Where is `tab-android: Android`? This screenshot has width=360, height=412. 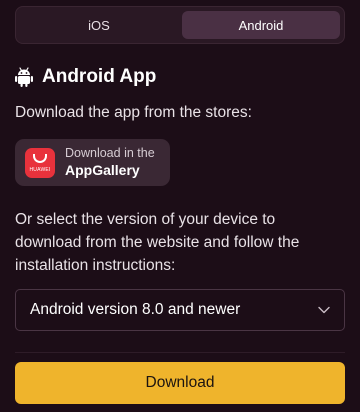
tab-android: Android is located at coordinates (261, 25).